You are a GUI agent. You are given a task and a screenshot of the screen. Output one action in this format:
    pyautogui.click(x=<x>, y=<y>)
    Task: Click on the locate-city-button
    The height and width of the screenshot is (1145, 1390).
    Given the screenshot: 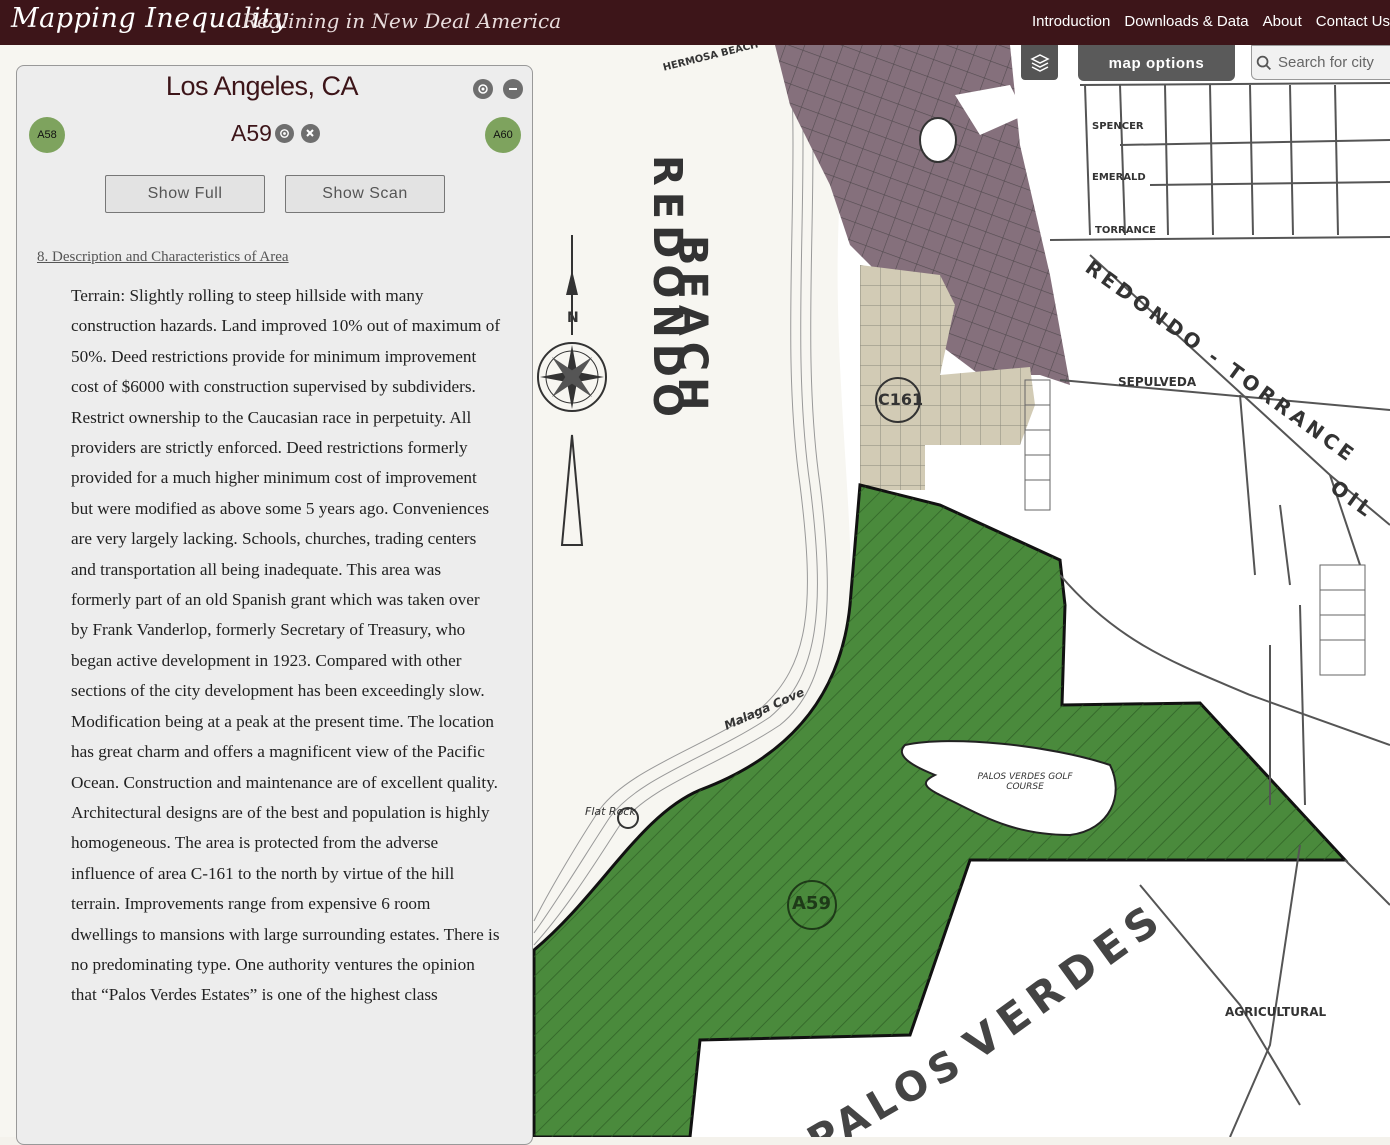 What is the action you would take?
    pyautogui.click(x=483, y=89)
    